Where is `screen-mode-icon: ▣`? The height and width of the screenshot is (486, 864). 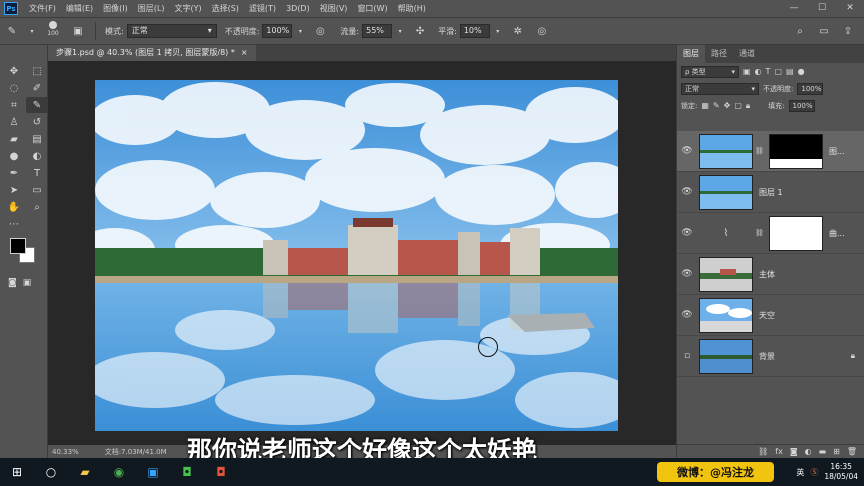 screen-mode-icon: ▣ is located at coordinates (27, 283).